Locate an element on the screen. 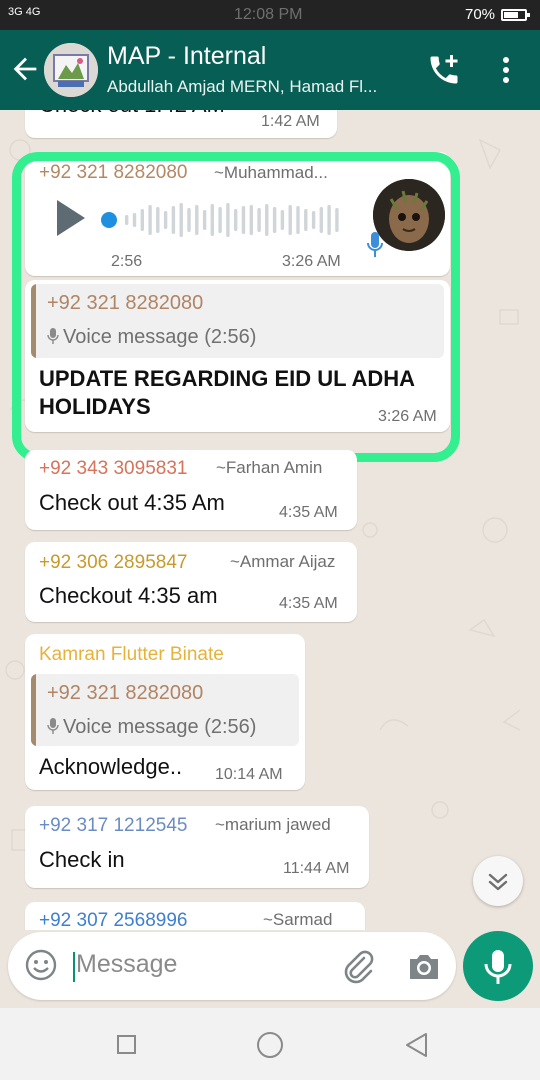 The height and width of the screenshot is (1080, 540). sender-alias: ~Ammar Aijaz is located at coordinates (283, 561).